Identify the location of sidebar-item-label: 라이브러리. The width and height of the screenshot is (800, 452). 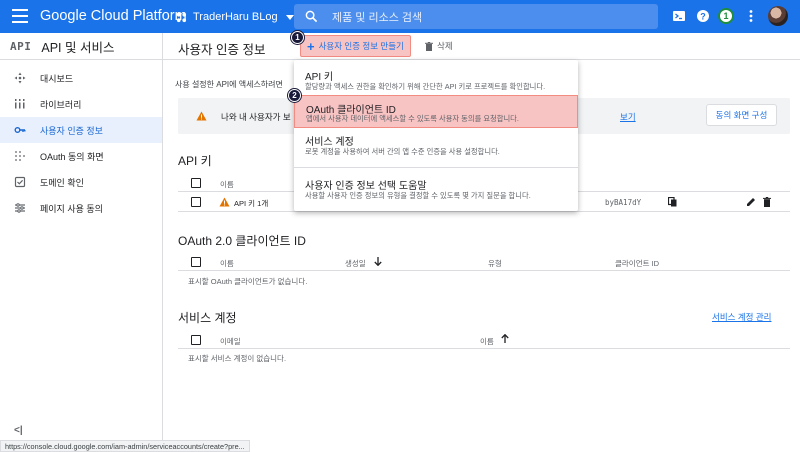
(61, 104).